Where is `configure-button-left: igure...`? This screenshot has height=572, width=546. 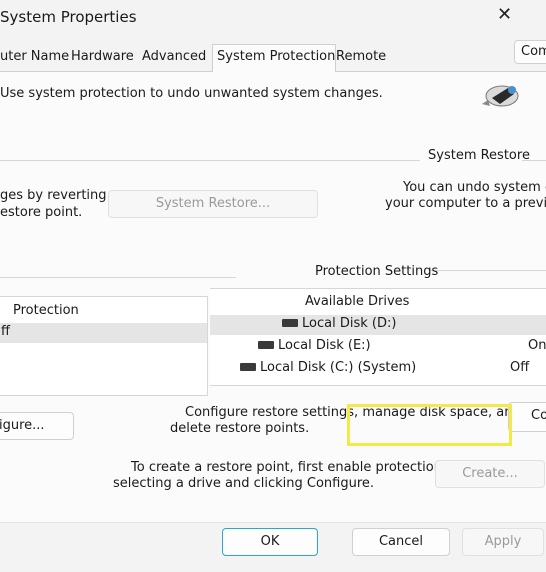
configure-button-left: igure... is located at coordinates (37, 426).